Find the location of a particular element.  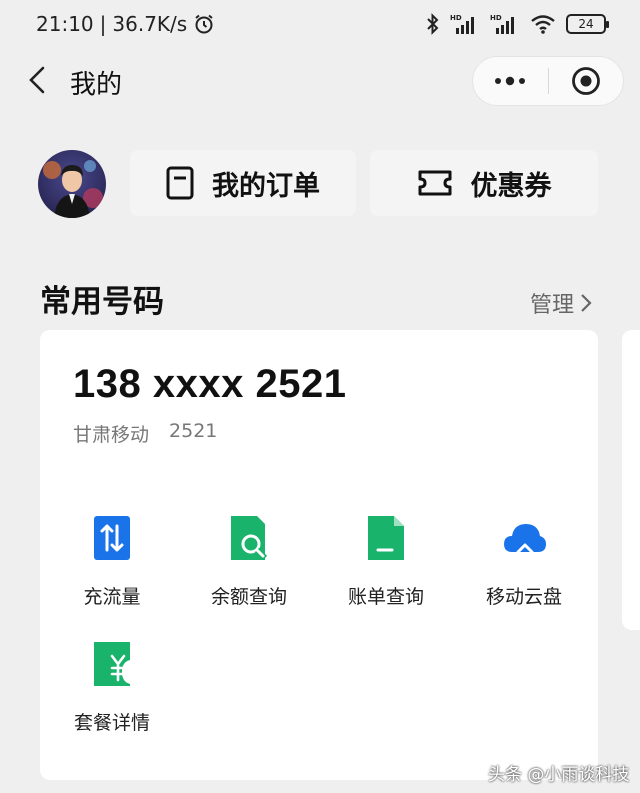

balance-search-icon is located at coordinates (249, 538).